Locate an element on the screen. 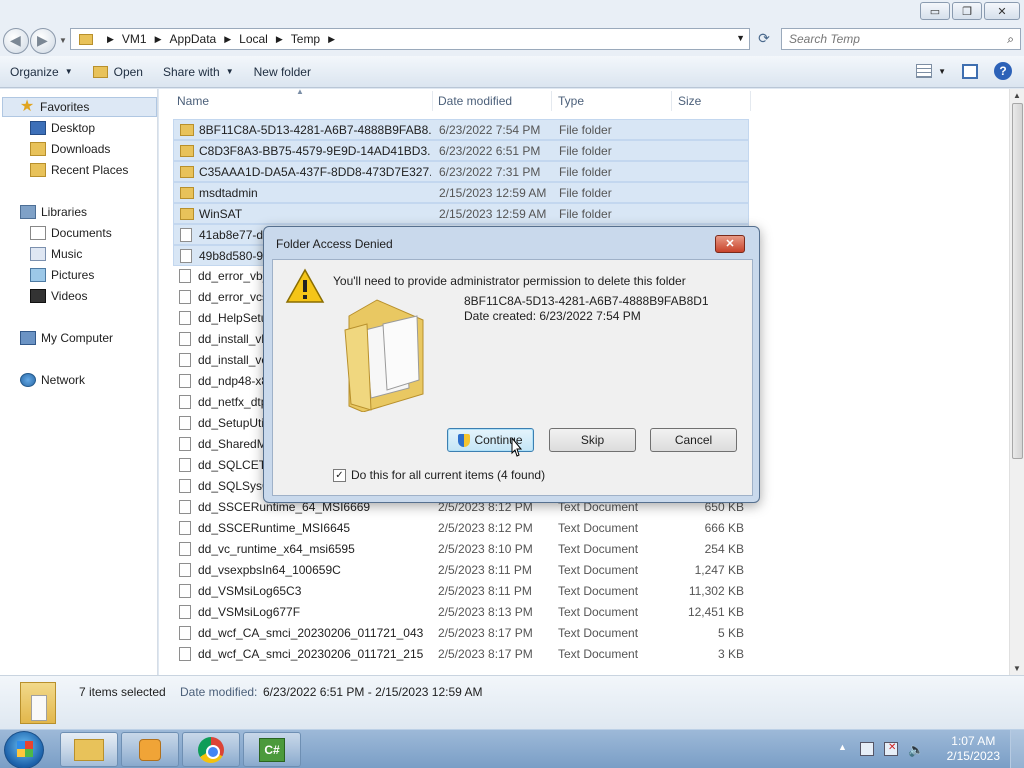 Image resolution: width=1024 pixels, height=768 pixels. date-modified-value: 6/23/2022 6:51 PM - 2/15/2023 12:59 AM is located at coordinates (373, 692).